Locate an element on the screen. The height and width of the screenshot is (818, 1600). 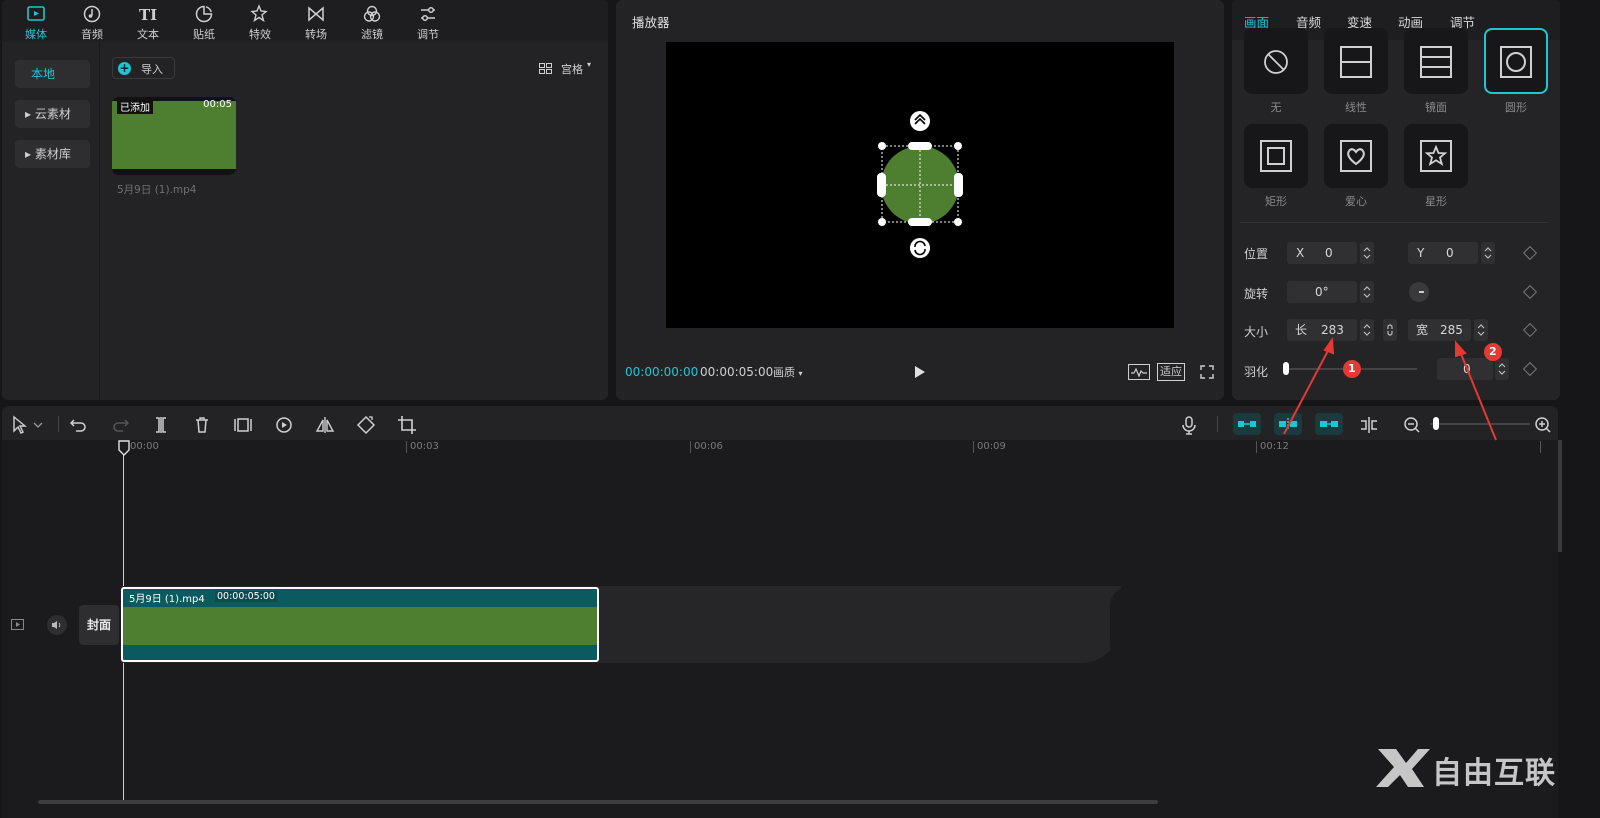
annotation-arrows is located at coordinates (1392, 389).